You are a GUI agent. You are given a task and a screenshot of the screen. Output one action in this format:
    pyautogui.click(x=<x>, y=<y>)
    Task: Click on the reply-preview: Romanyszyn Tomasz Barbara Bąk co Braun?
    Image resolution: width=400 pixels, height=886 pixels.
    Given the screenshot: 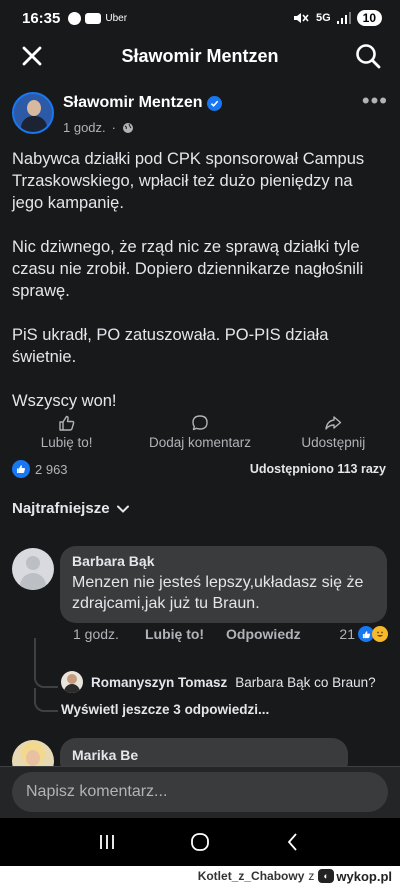 What is the action you would take?
    pyautogui.click(x=224, y=682)
    